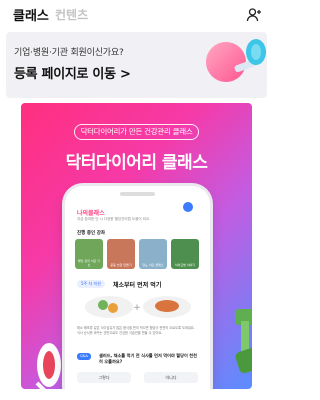  I want to click on course-card-label: 운동 습관 만들기, so click(121, 264).